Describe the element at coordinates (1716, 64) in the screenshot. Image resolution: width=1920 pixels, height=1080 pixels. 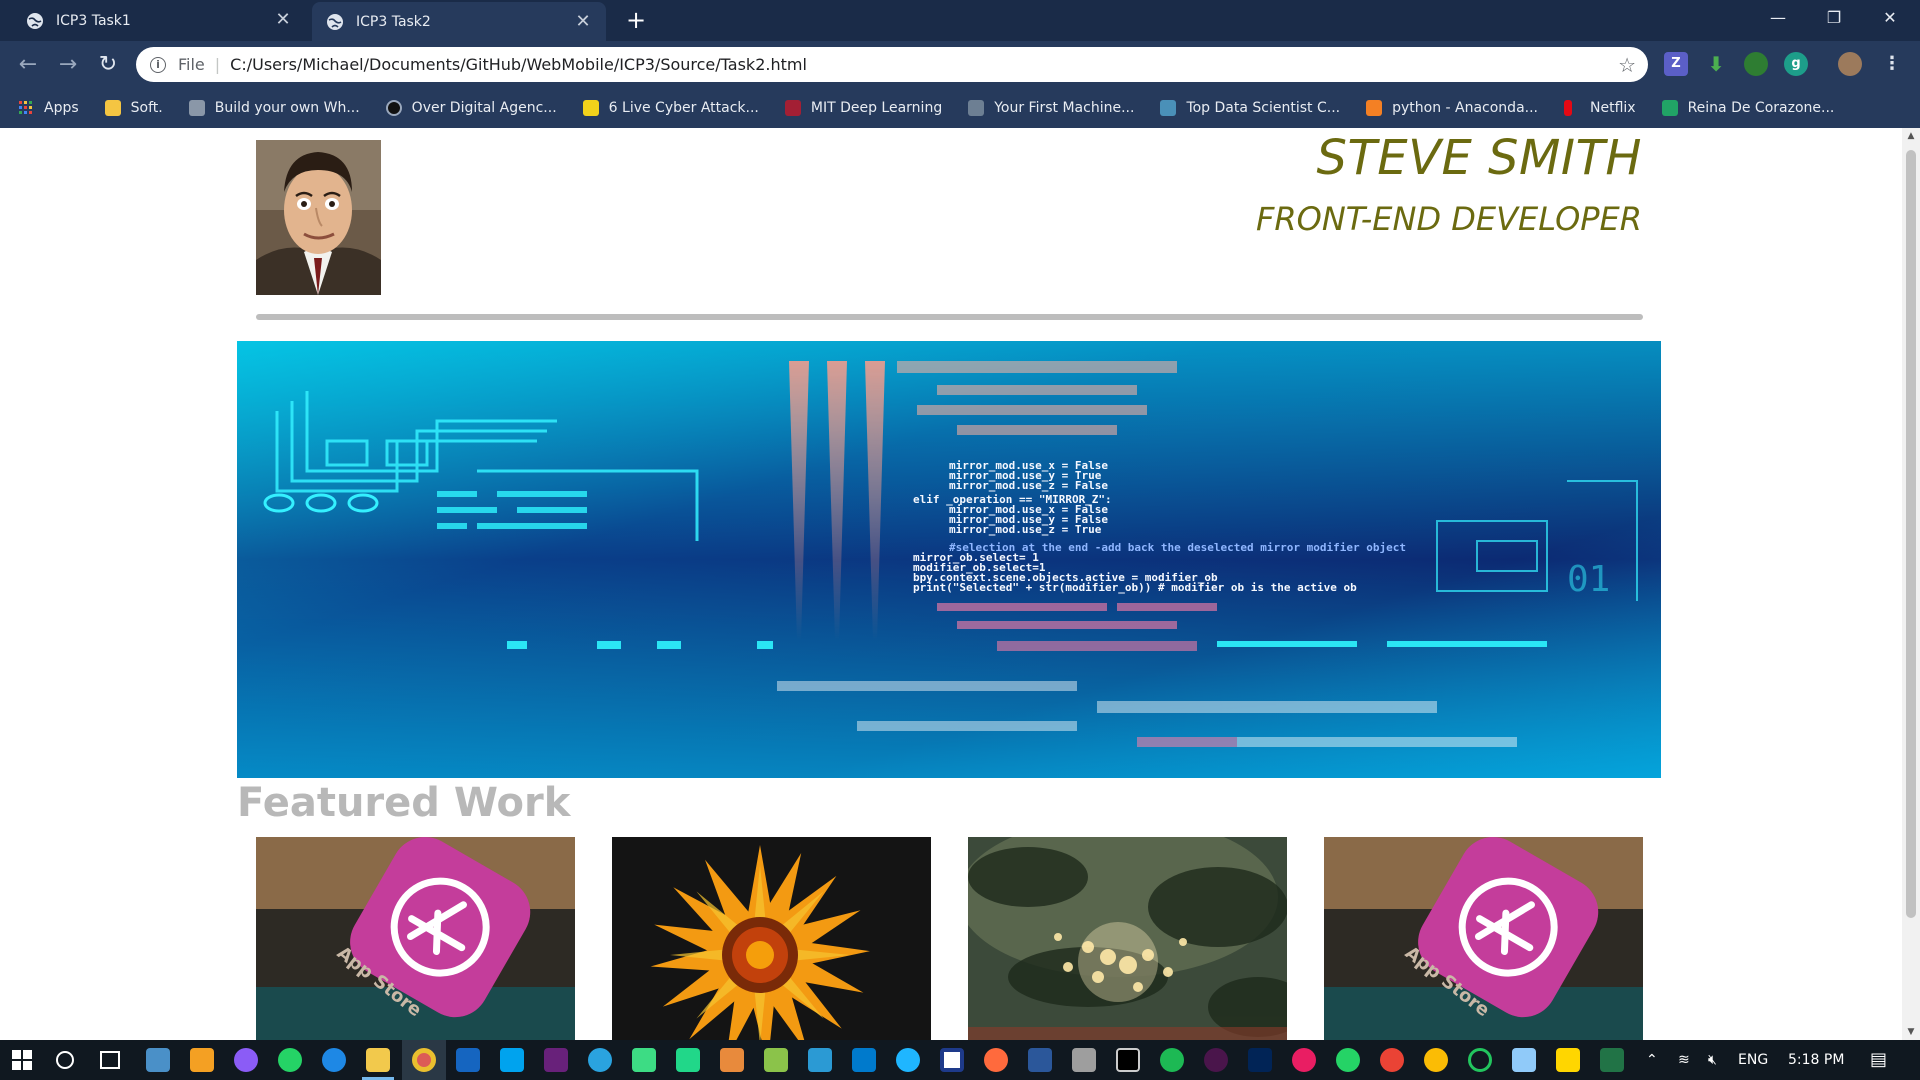
I see `download-extension-icon: ⬇` at that location.